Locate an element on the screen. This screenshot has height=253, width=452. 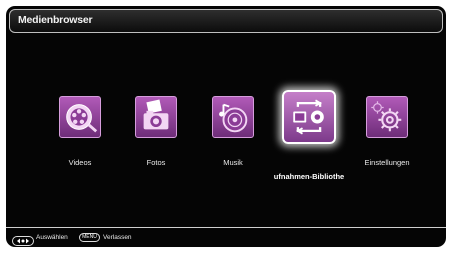
menu-item-musik: Musik is located at coordinates (233, 131).